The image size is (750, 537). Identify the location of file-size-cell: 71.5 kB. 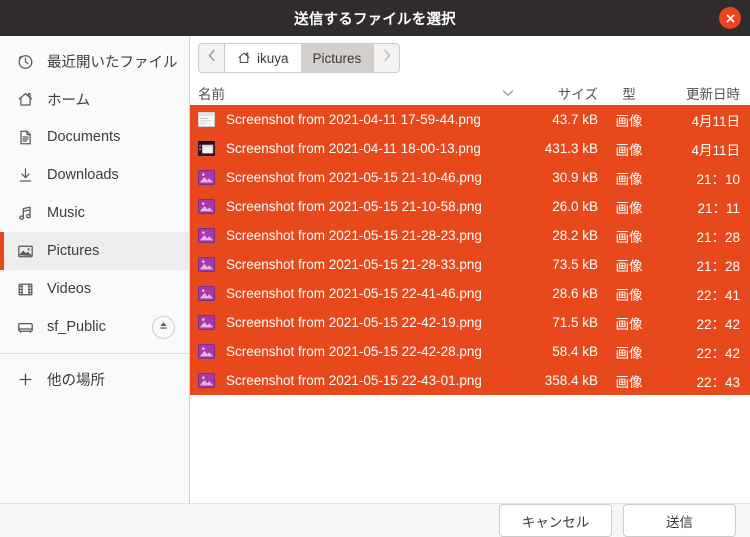
(575, 322).